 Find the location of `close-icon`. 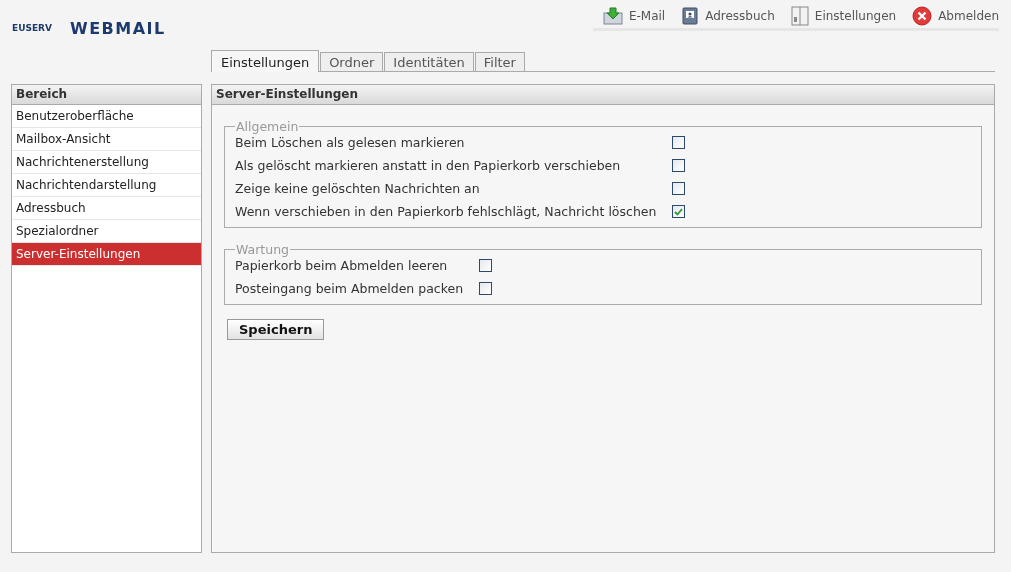

close-icon is located at coordinates (922, 16).